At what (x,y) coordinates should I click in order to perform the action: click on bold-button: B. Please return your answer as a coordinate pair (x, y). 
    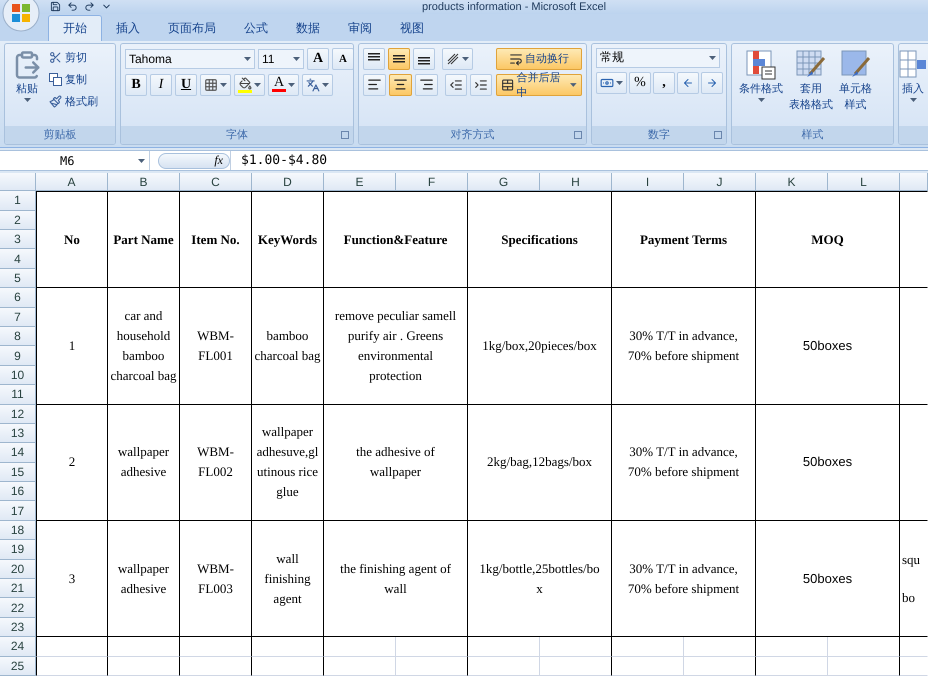
    Looking at the image, I should click on (136, 85).